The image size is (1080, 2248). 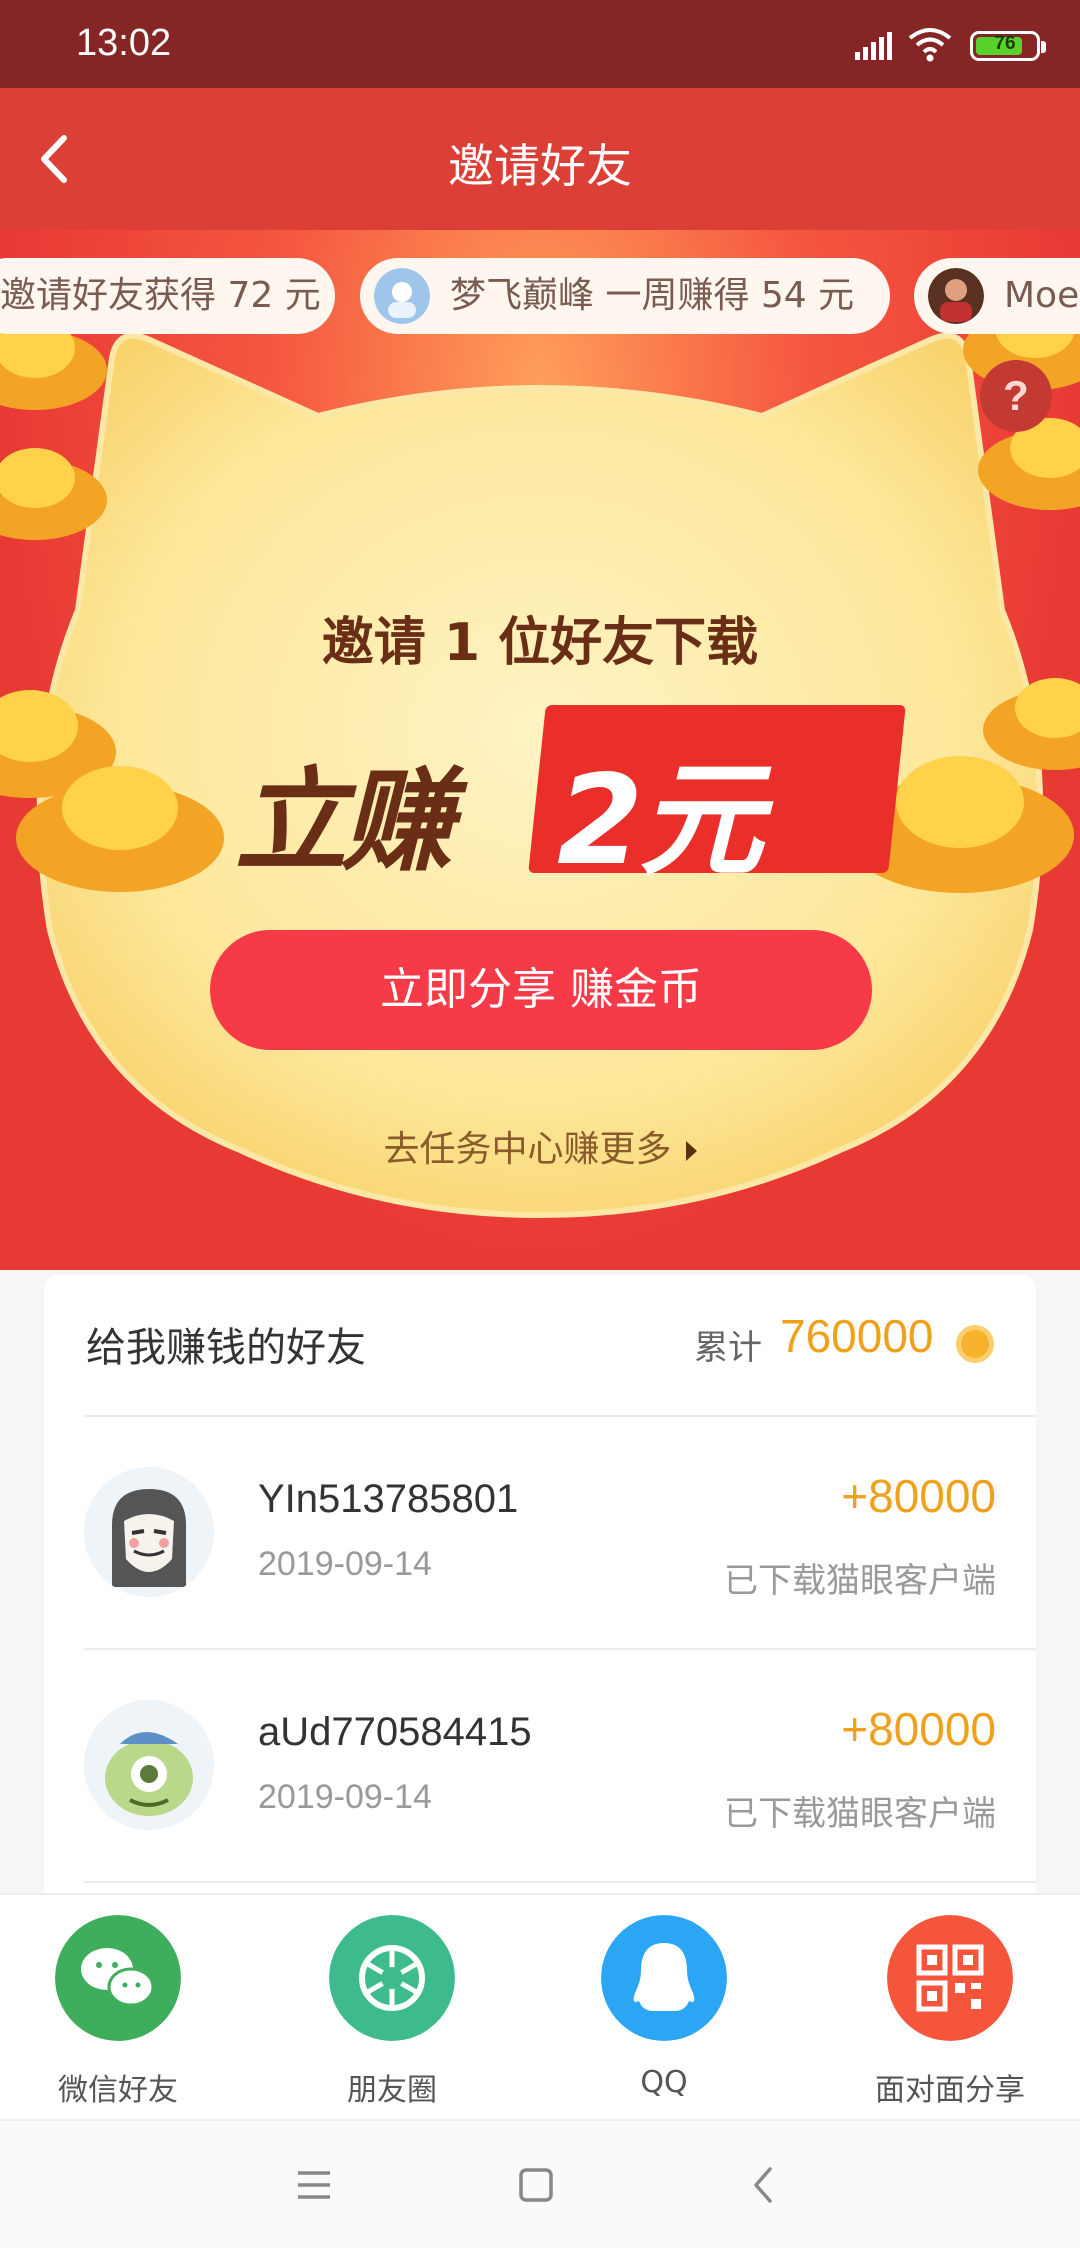 What do you see at coordinates (540, 44) in the screenshot?
I see `status-bar: 13:02 76` at bounding box center [540, 44].